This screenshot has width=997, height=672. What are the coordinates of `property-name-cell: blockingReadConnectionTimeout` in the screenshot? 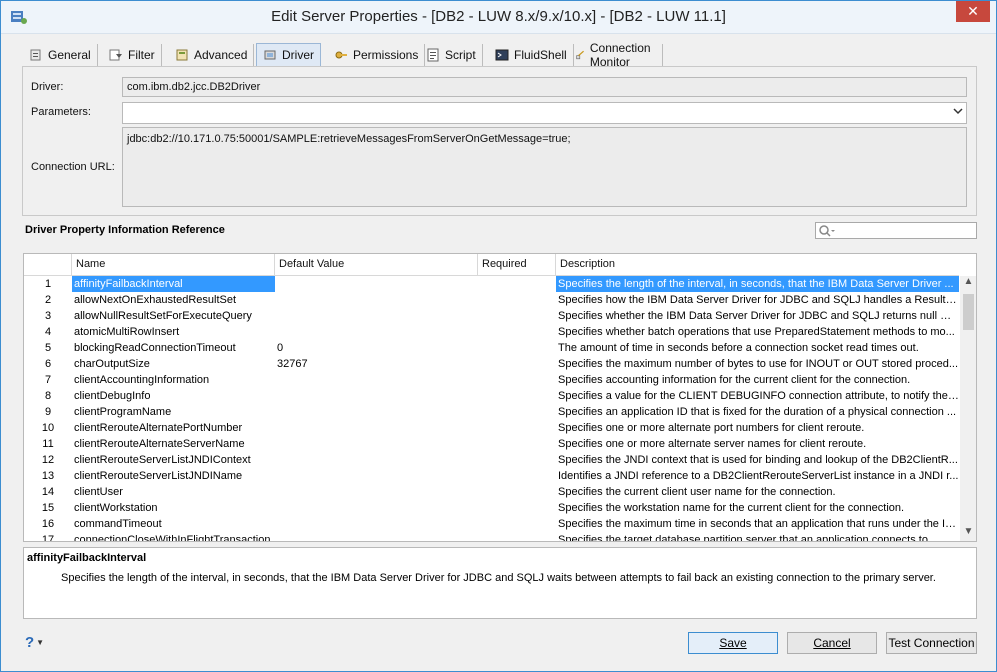 It's located at (155, 348).